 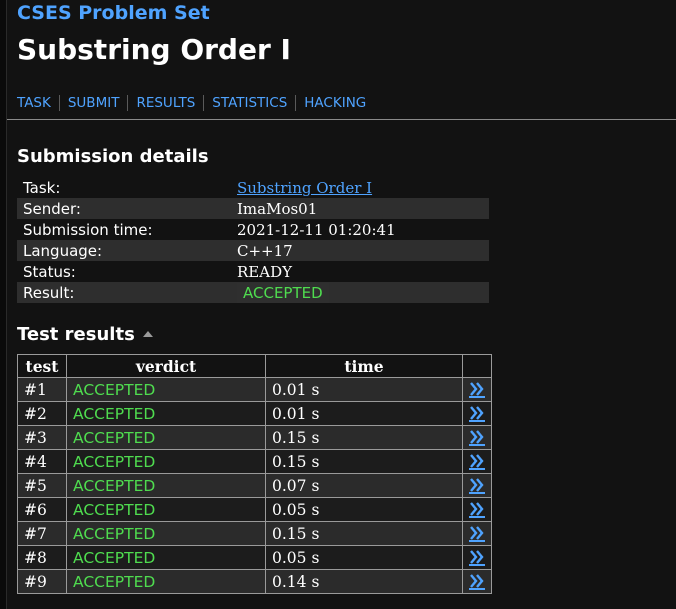 I want to click on submission-time-value: 2021-12-11 01:20:41, so click(x=360, y=229).